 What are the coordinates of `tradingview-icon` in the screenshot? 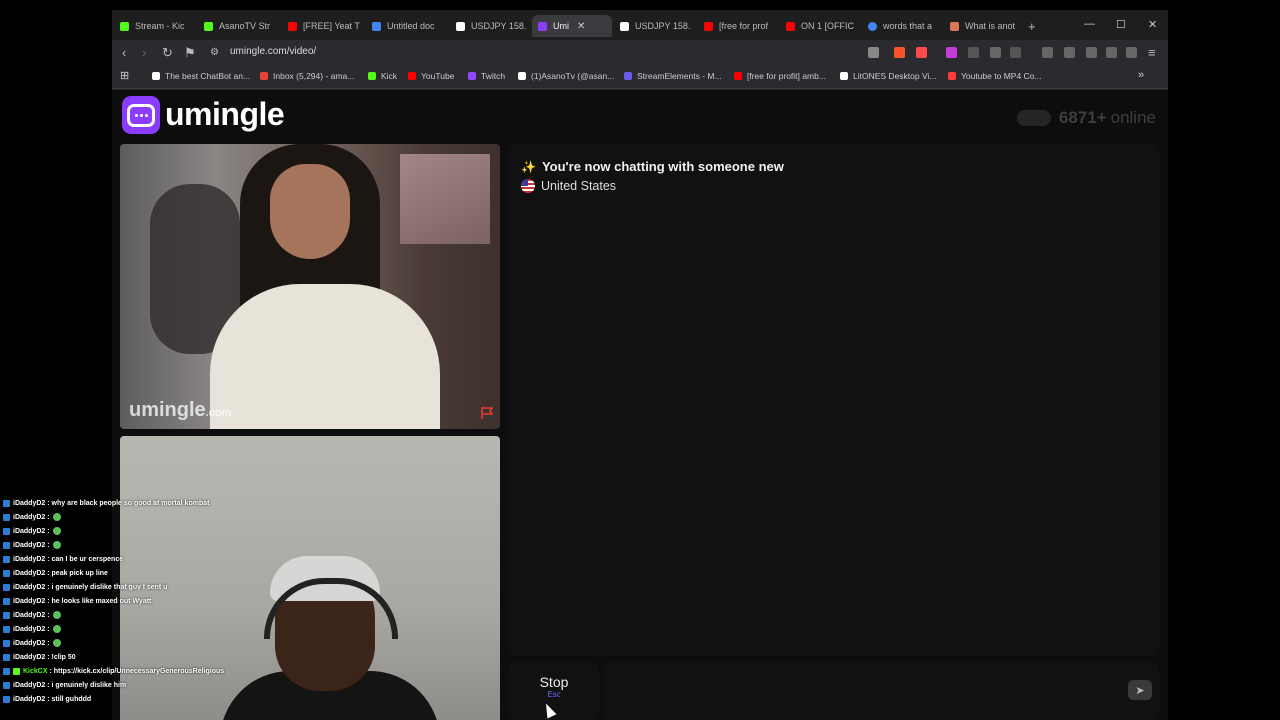 It's located at (624, 26).